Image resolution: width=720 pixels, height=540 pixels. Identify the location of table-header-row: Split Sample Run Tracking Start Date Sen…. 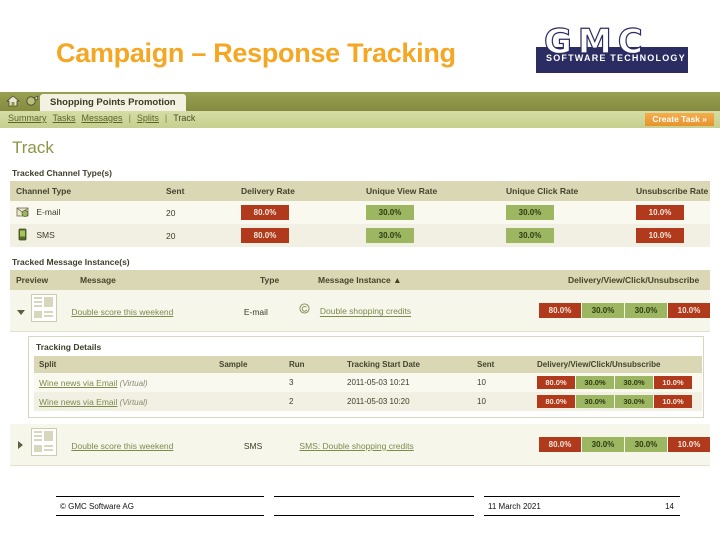
(368, 364).